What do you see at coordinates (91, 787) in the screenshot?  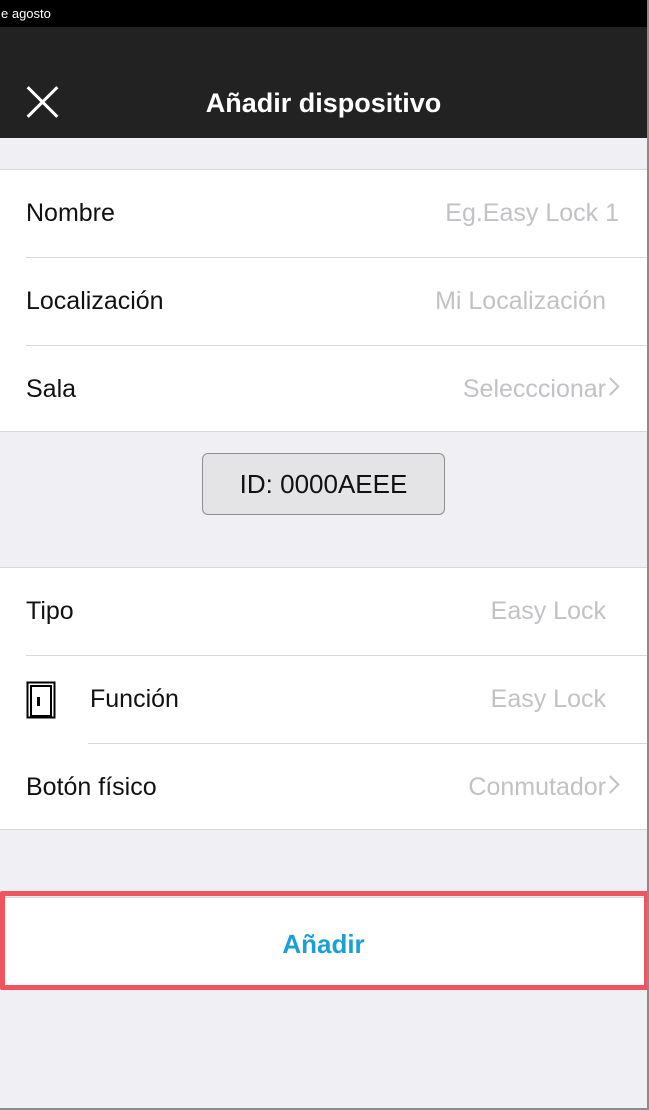 I see `physical-button-label: Botón físico` at bounding box center [91, 787].